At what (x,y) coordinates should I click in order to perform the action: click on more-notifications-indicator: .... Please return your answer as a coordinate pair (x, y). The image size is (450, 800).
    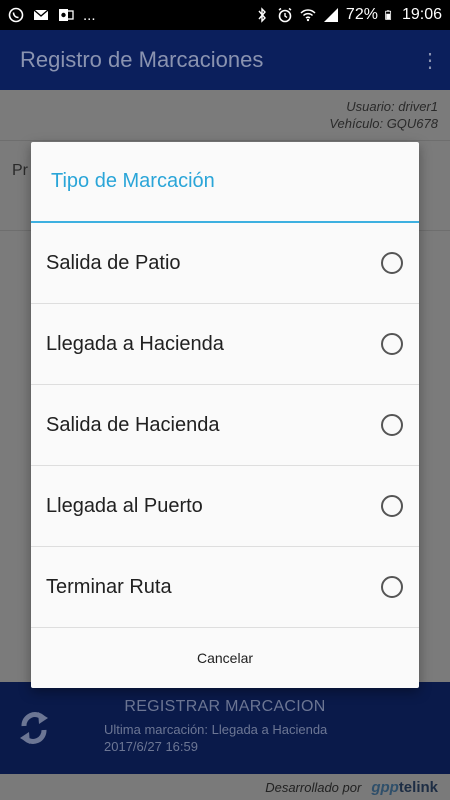
    Looking at the image, I should click on (89, 15).